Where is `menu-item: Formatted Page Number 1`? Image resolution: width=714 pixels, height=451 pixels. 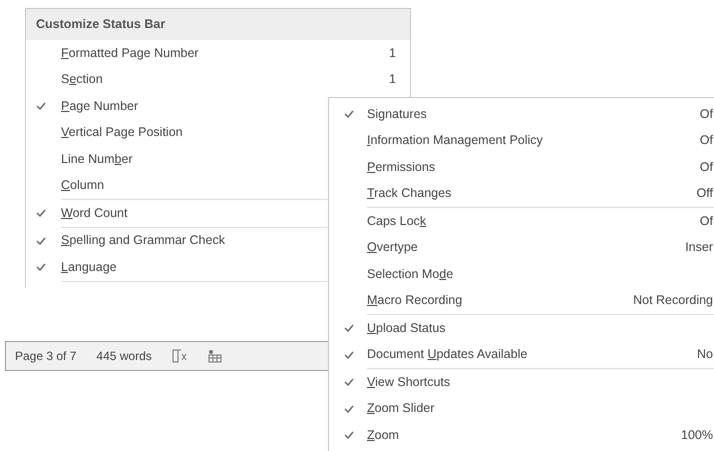
menu-item: Formatted Page Number 1 is located at coordinates (218, 53).